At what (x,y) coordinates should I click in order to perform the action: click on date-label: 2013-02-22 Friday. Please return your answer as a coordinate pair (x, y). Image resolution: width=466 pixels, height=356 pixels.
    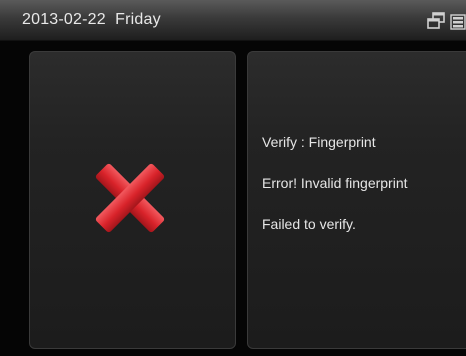
    Looking at the image, I should click on (91, 19).